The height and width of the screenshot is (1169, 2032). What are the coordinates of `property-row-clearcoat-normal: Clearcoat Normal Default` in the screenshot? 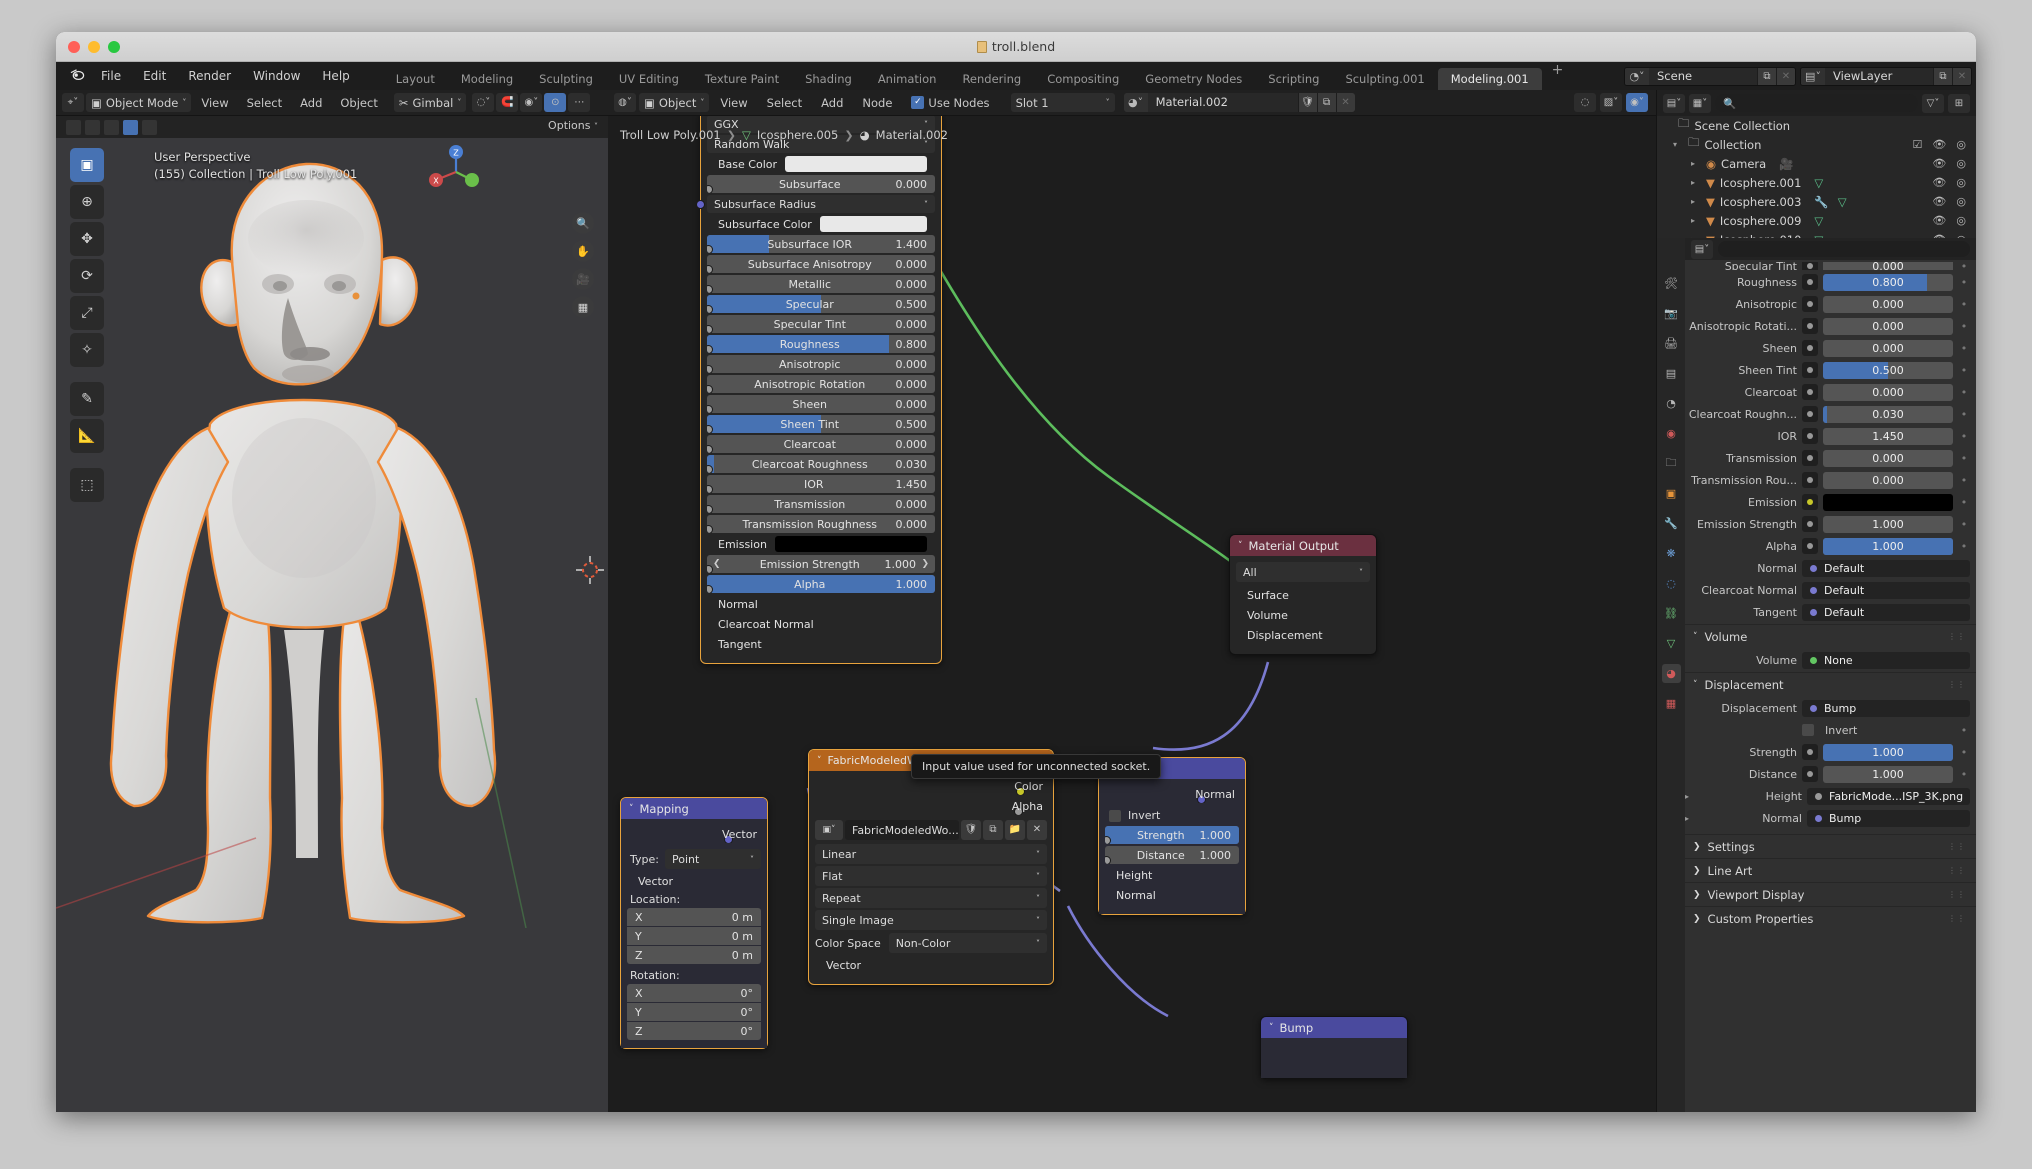 It's located at (1827, 590).